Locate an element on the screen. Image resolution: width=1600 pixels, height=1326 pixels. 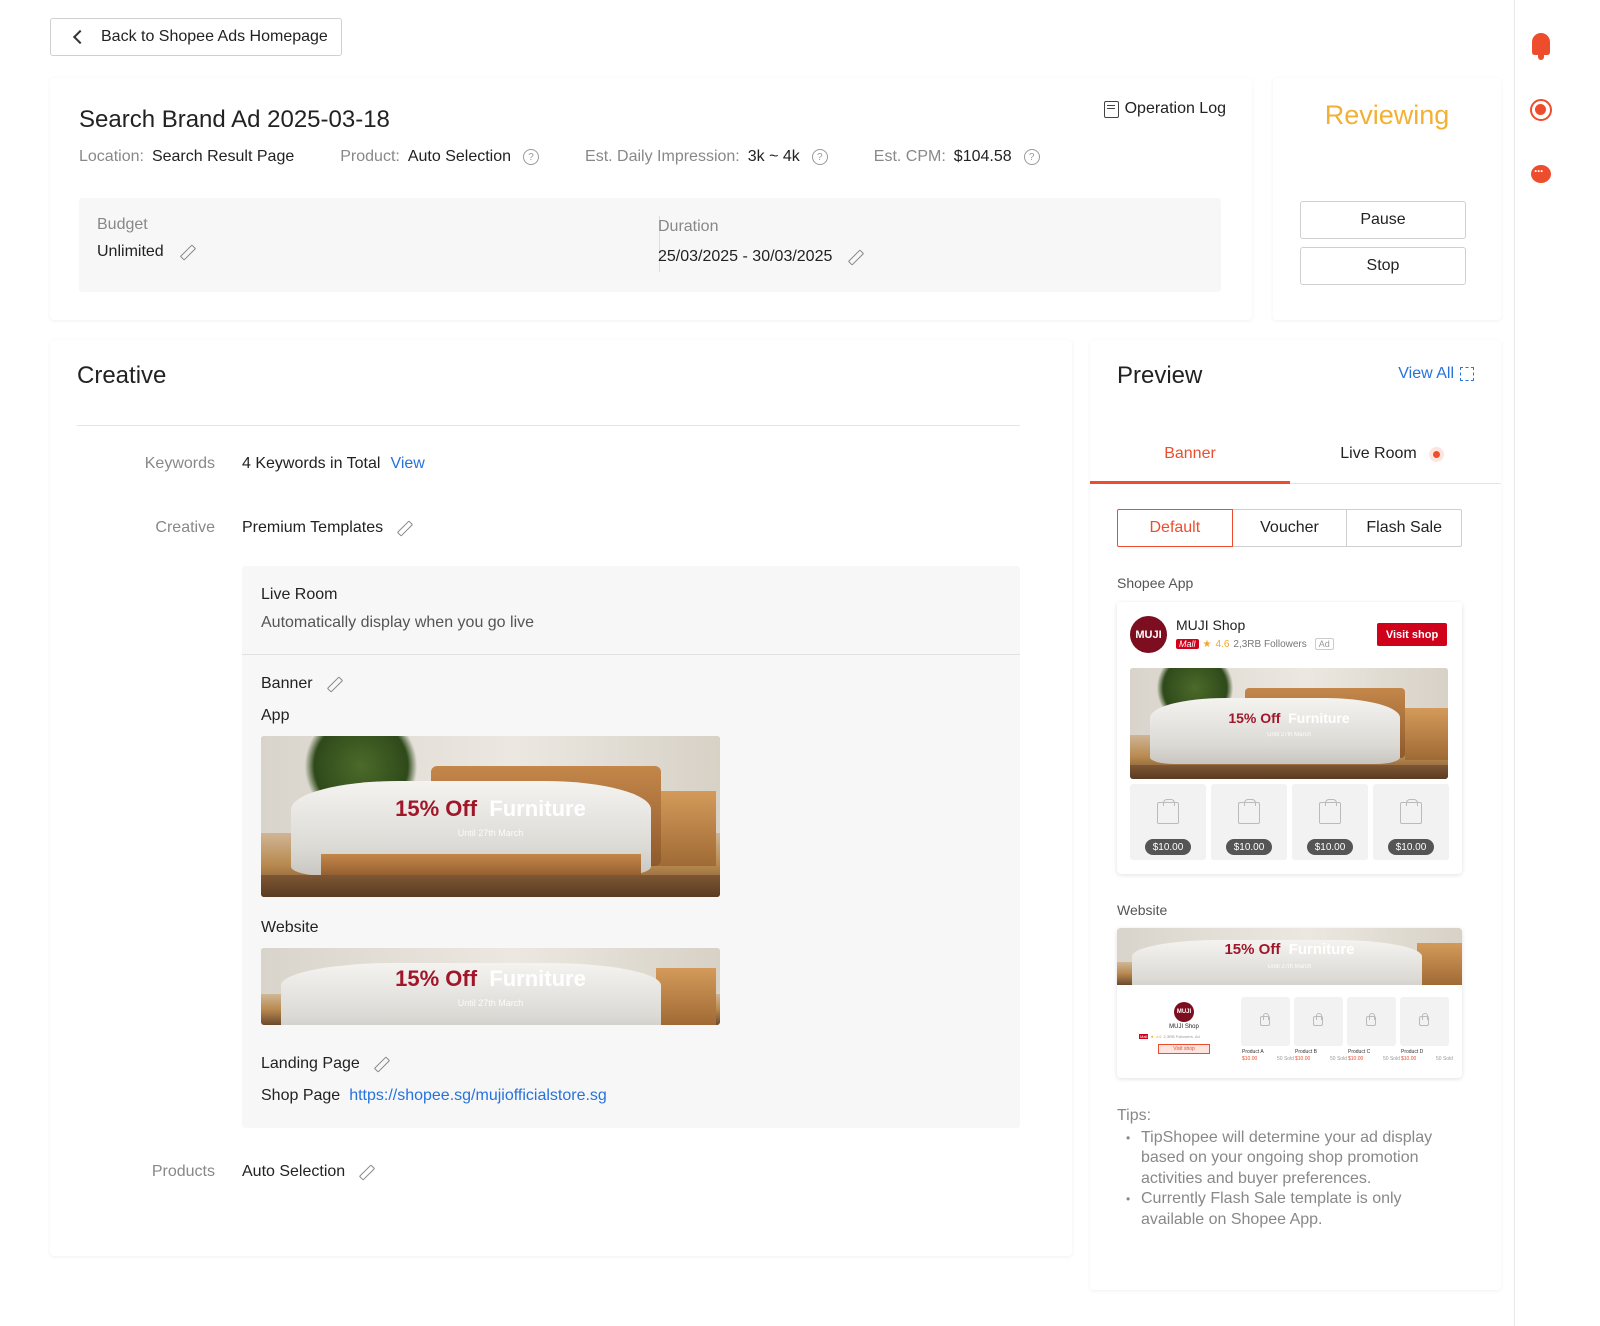
edit-products-icon is located at coordinates (365, 1172).